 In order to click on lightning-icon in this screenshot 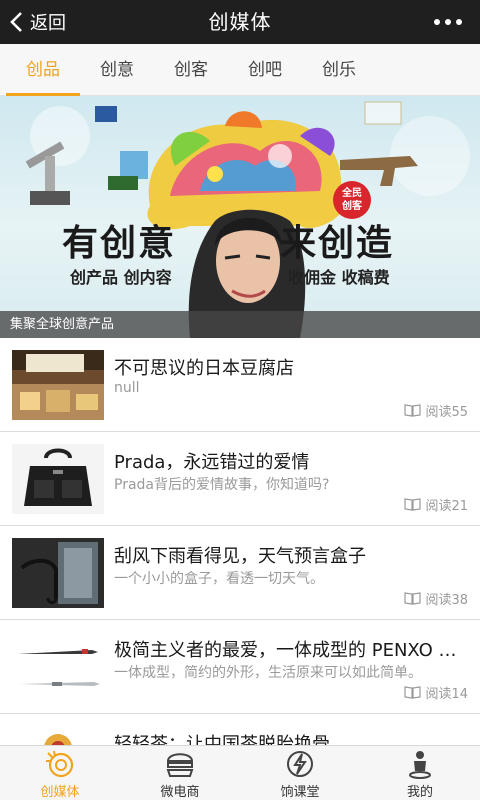, I will do `click(300, 764)`.